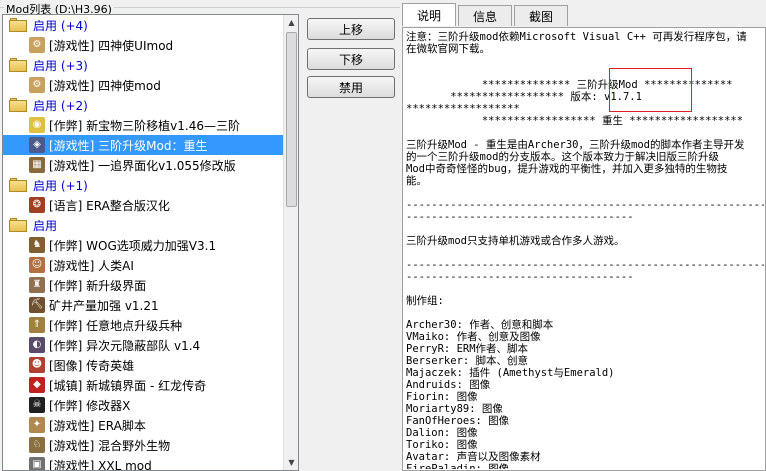  What do you see at coordinates (351, 59) in the screenshot?
I see `move-down-button: 下移` at bounding box center [351, 59].